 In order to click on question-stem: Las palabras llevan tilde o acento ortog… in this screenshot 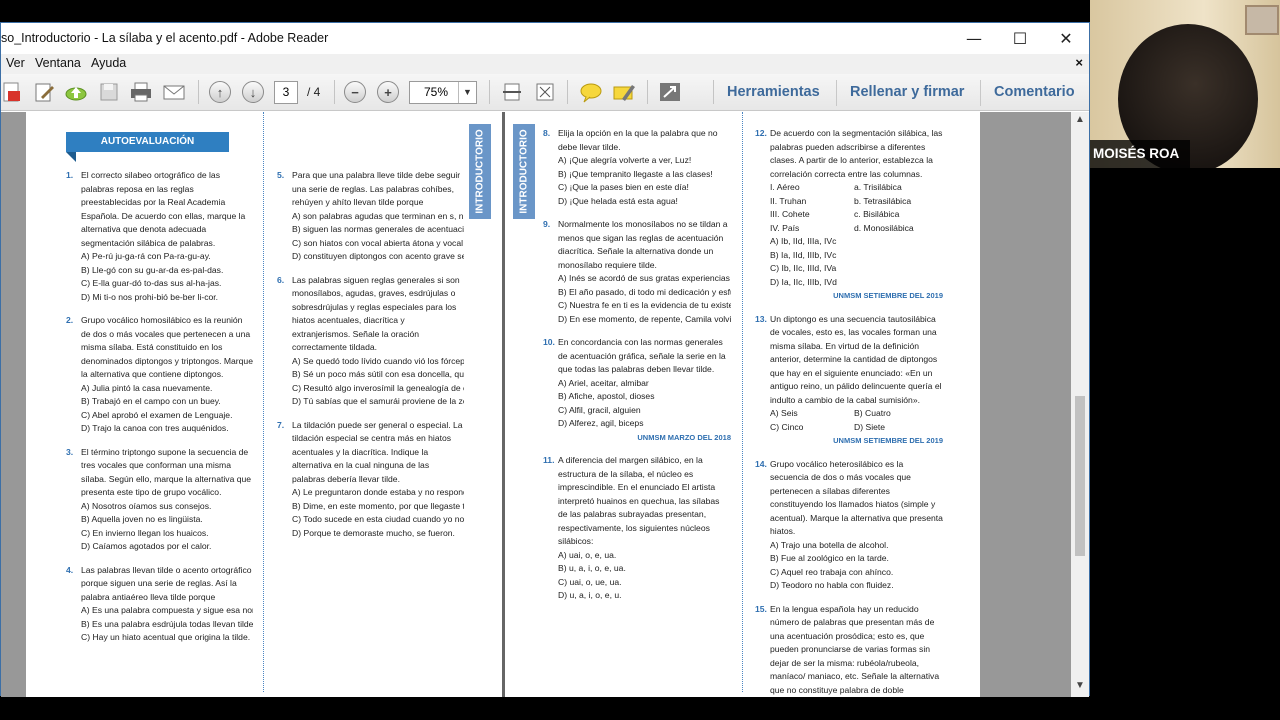, I will do `click(166, 583)`.